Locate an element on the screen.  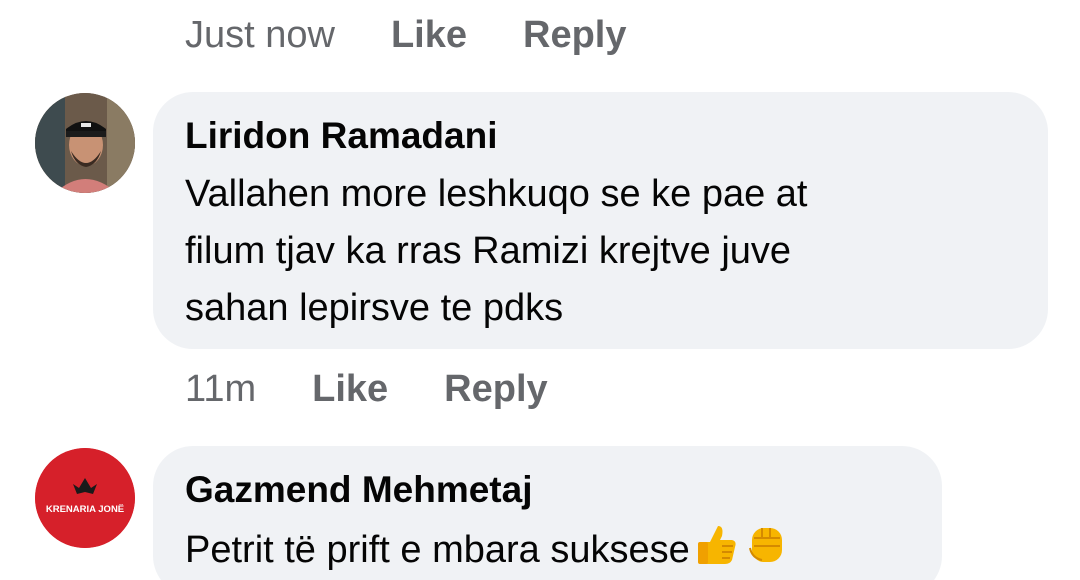
profile-photo-icon is located at coordinates (85, 143).